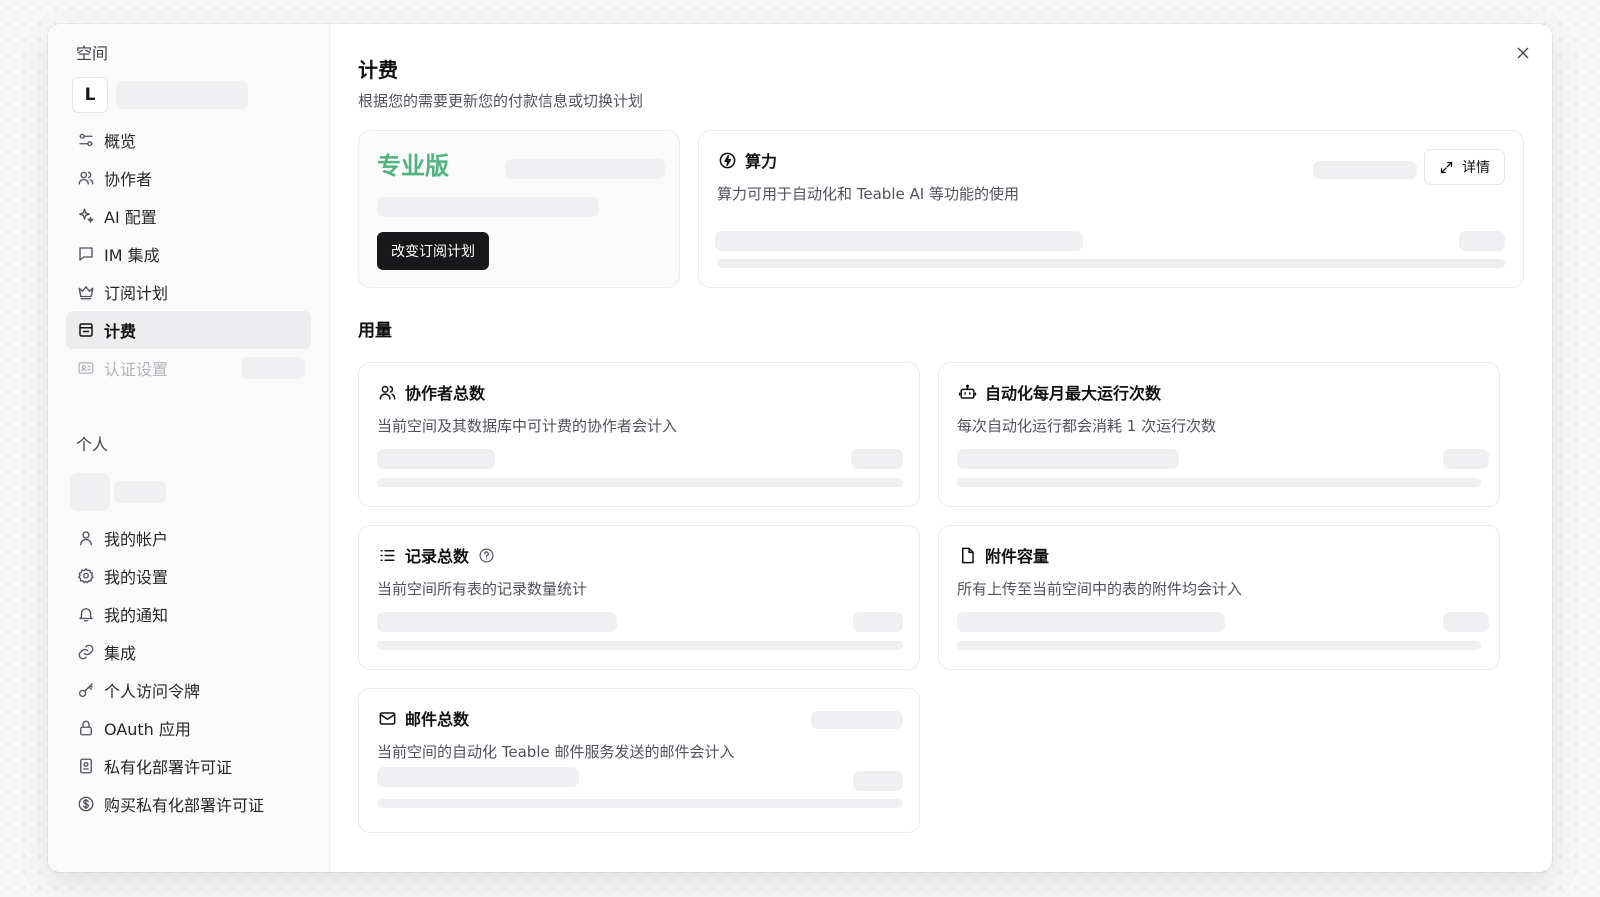 The height and width of the screenshot is (897, 1600). What do you see at coordinates (136, 615) in the screenshot?
I see `sidebar-item-label: 我的通知` at bounding box center [136, 615].